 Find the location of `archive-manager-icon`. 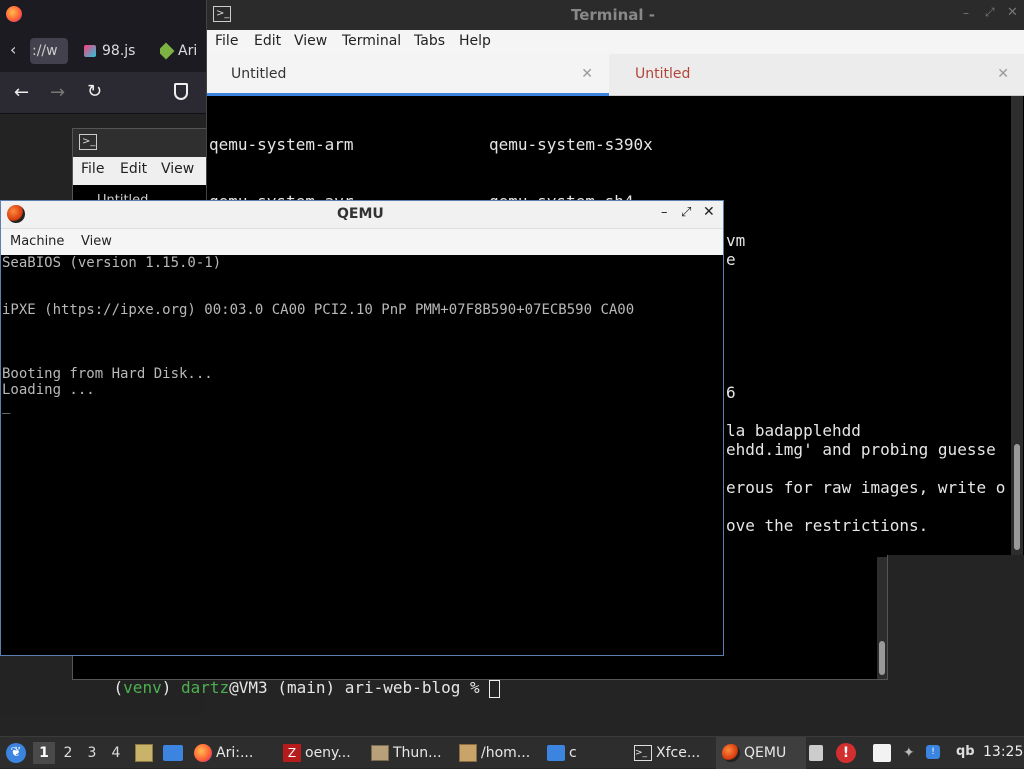

archive-manager-icon is located at coordinates (144, 753).